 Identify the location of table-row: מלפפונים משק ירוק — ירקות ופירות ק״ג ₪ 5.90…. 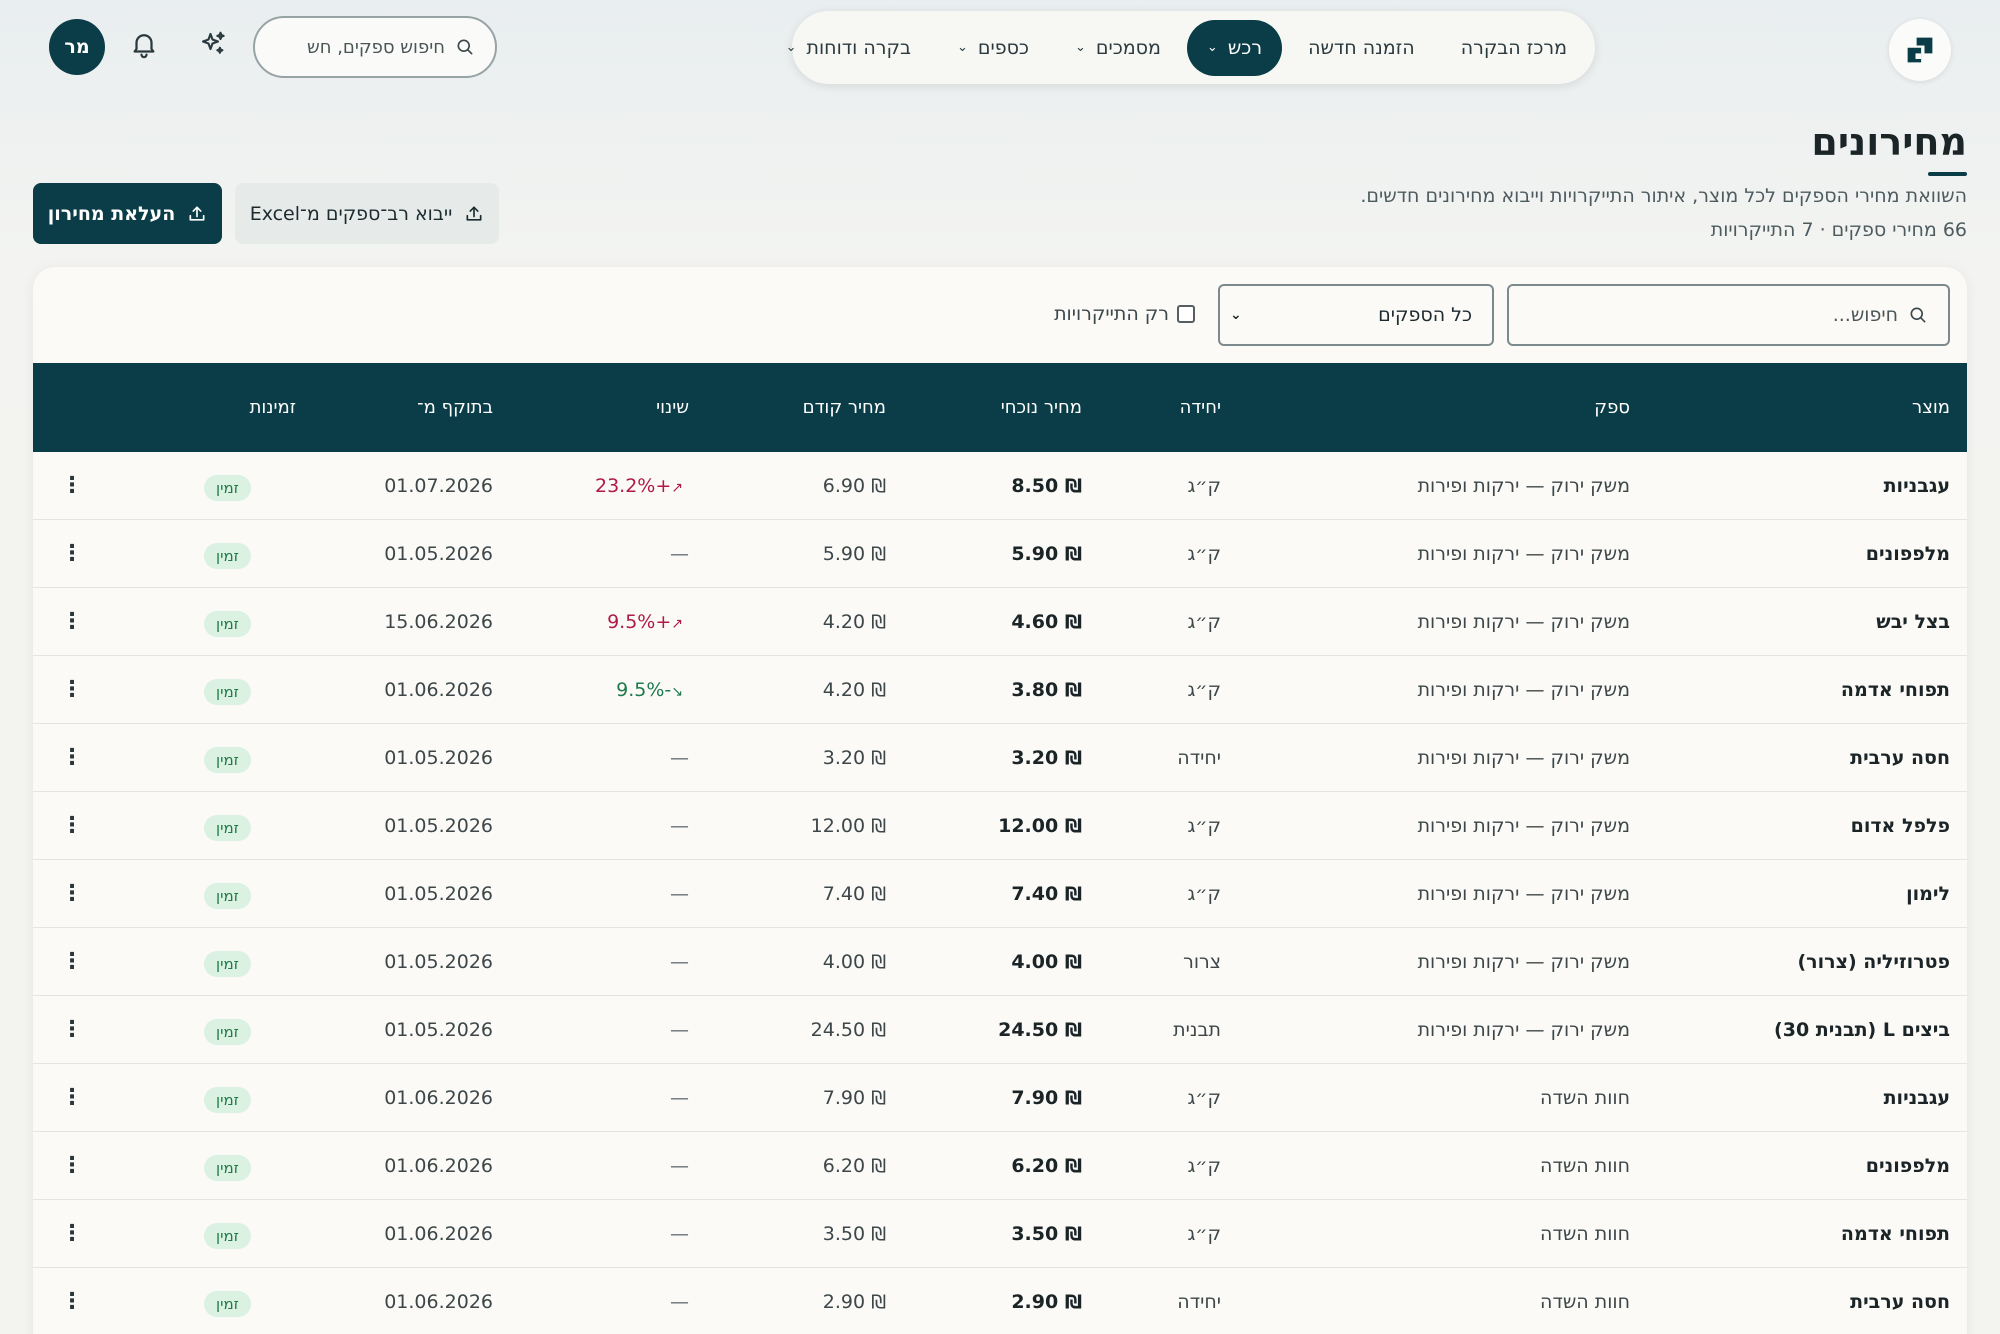
(1000, 554).